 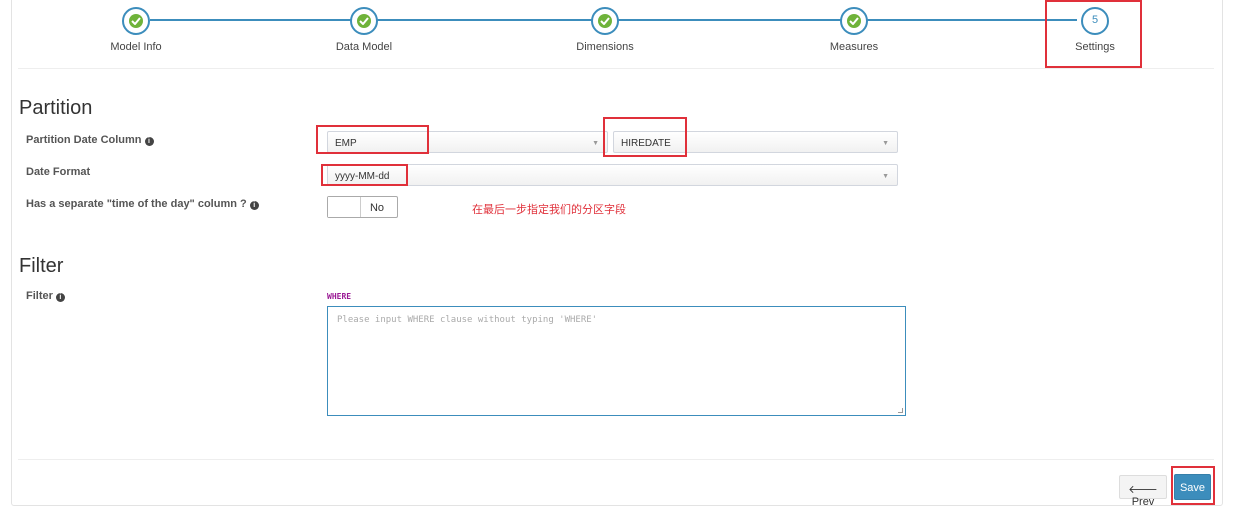 I want to click on partition-title: Partition, so click(x=56, y=108).